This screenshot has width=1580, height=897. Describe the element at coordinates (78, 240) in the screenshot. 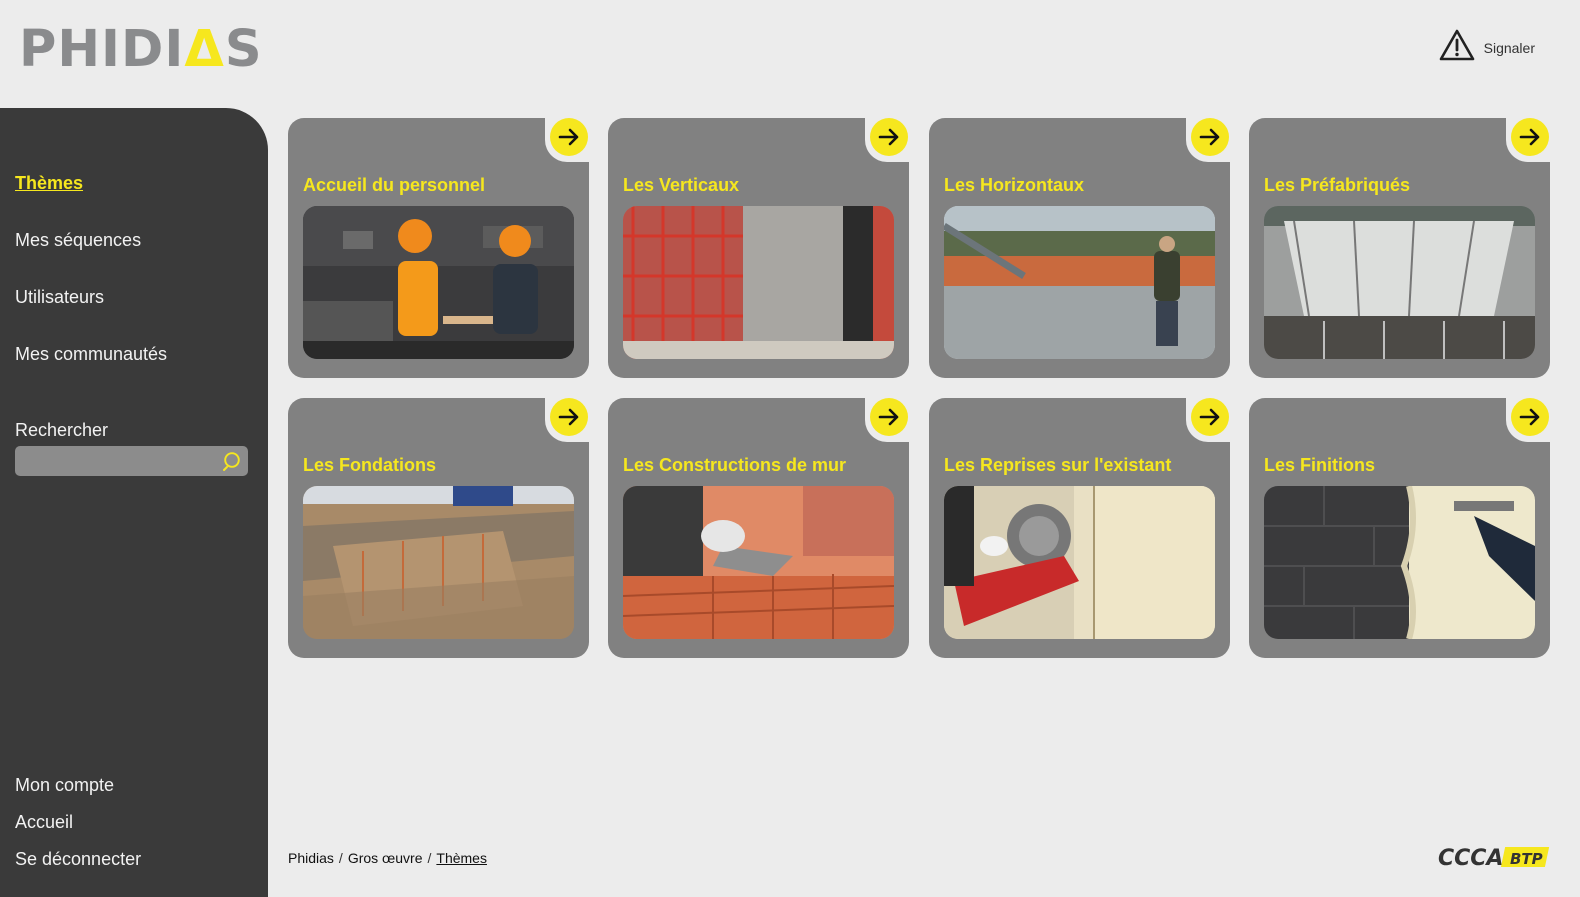

I see `nav-item-my-sequences: Mes séquences` at that location.